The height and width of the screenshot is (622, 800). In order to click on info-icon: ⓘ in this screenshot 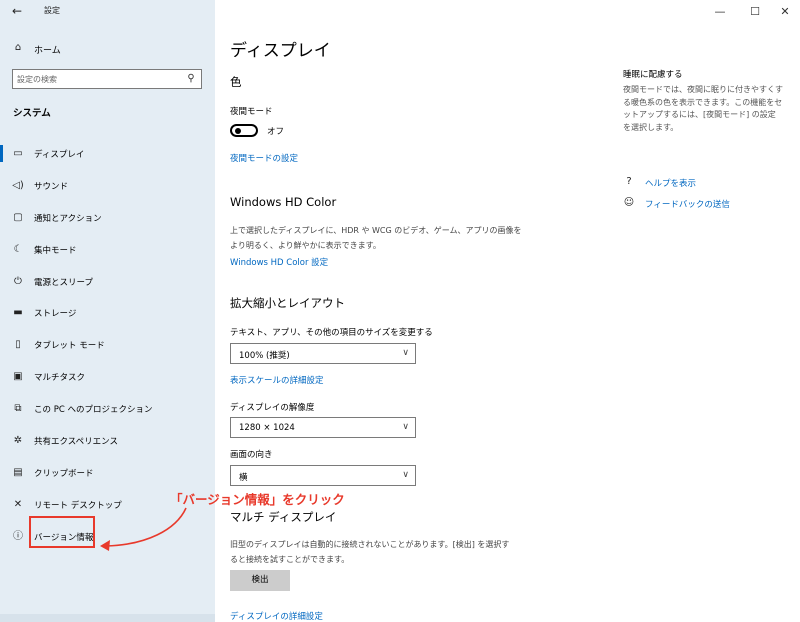, I will do `click(18, 536)`.